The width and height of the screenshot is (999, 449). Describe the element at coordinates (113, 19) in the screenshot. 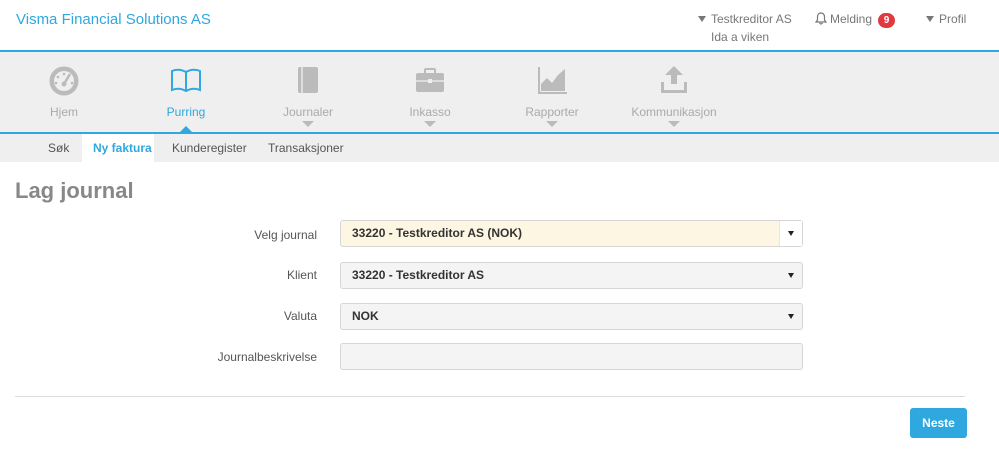

I see `brand-name: Visma Financial Solutions AS` at that location.